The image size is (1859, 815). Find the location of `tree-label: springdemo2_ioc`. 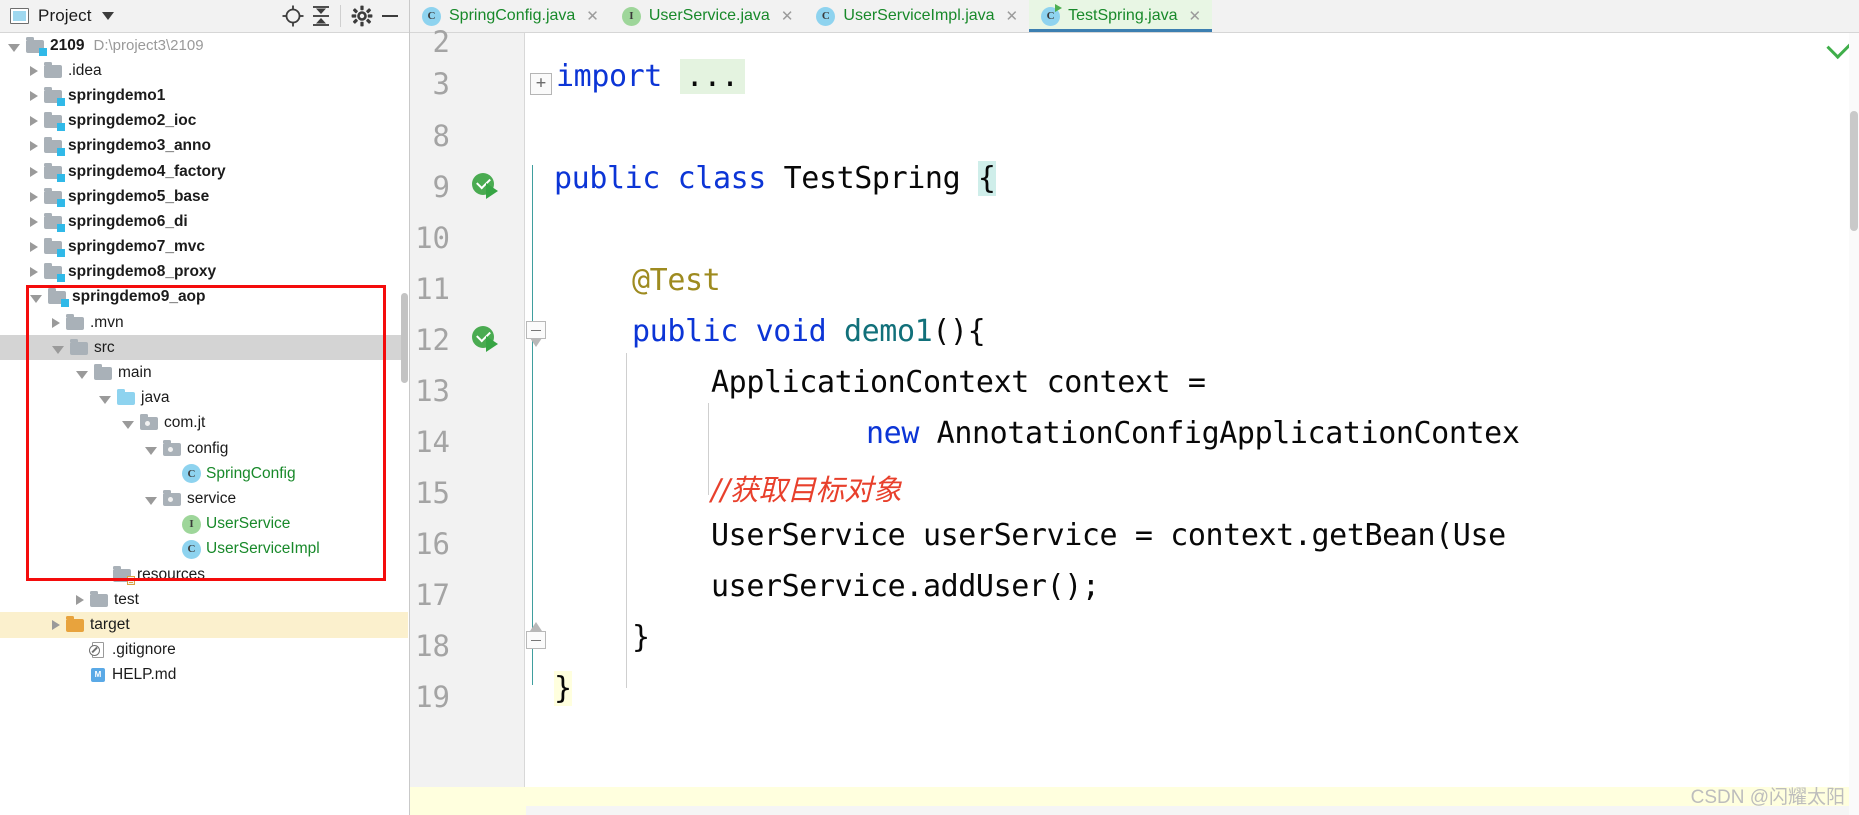

tree-label: springdemo2_ioc is located at coordinates (132, 121).